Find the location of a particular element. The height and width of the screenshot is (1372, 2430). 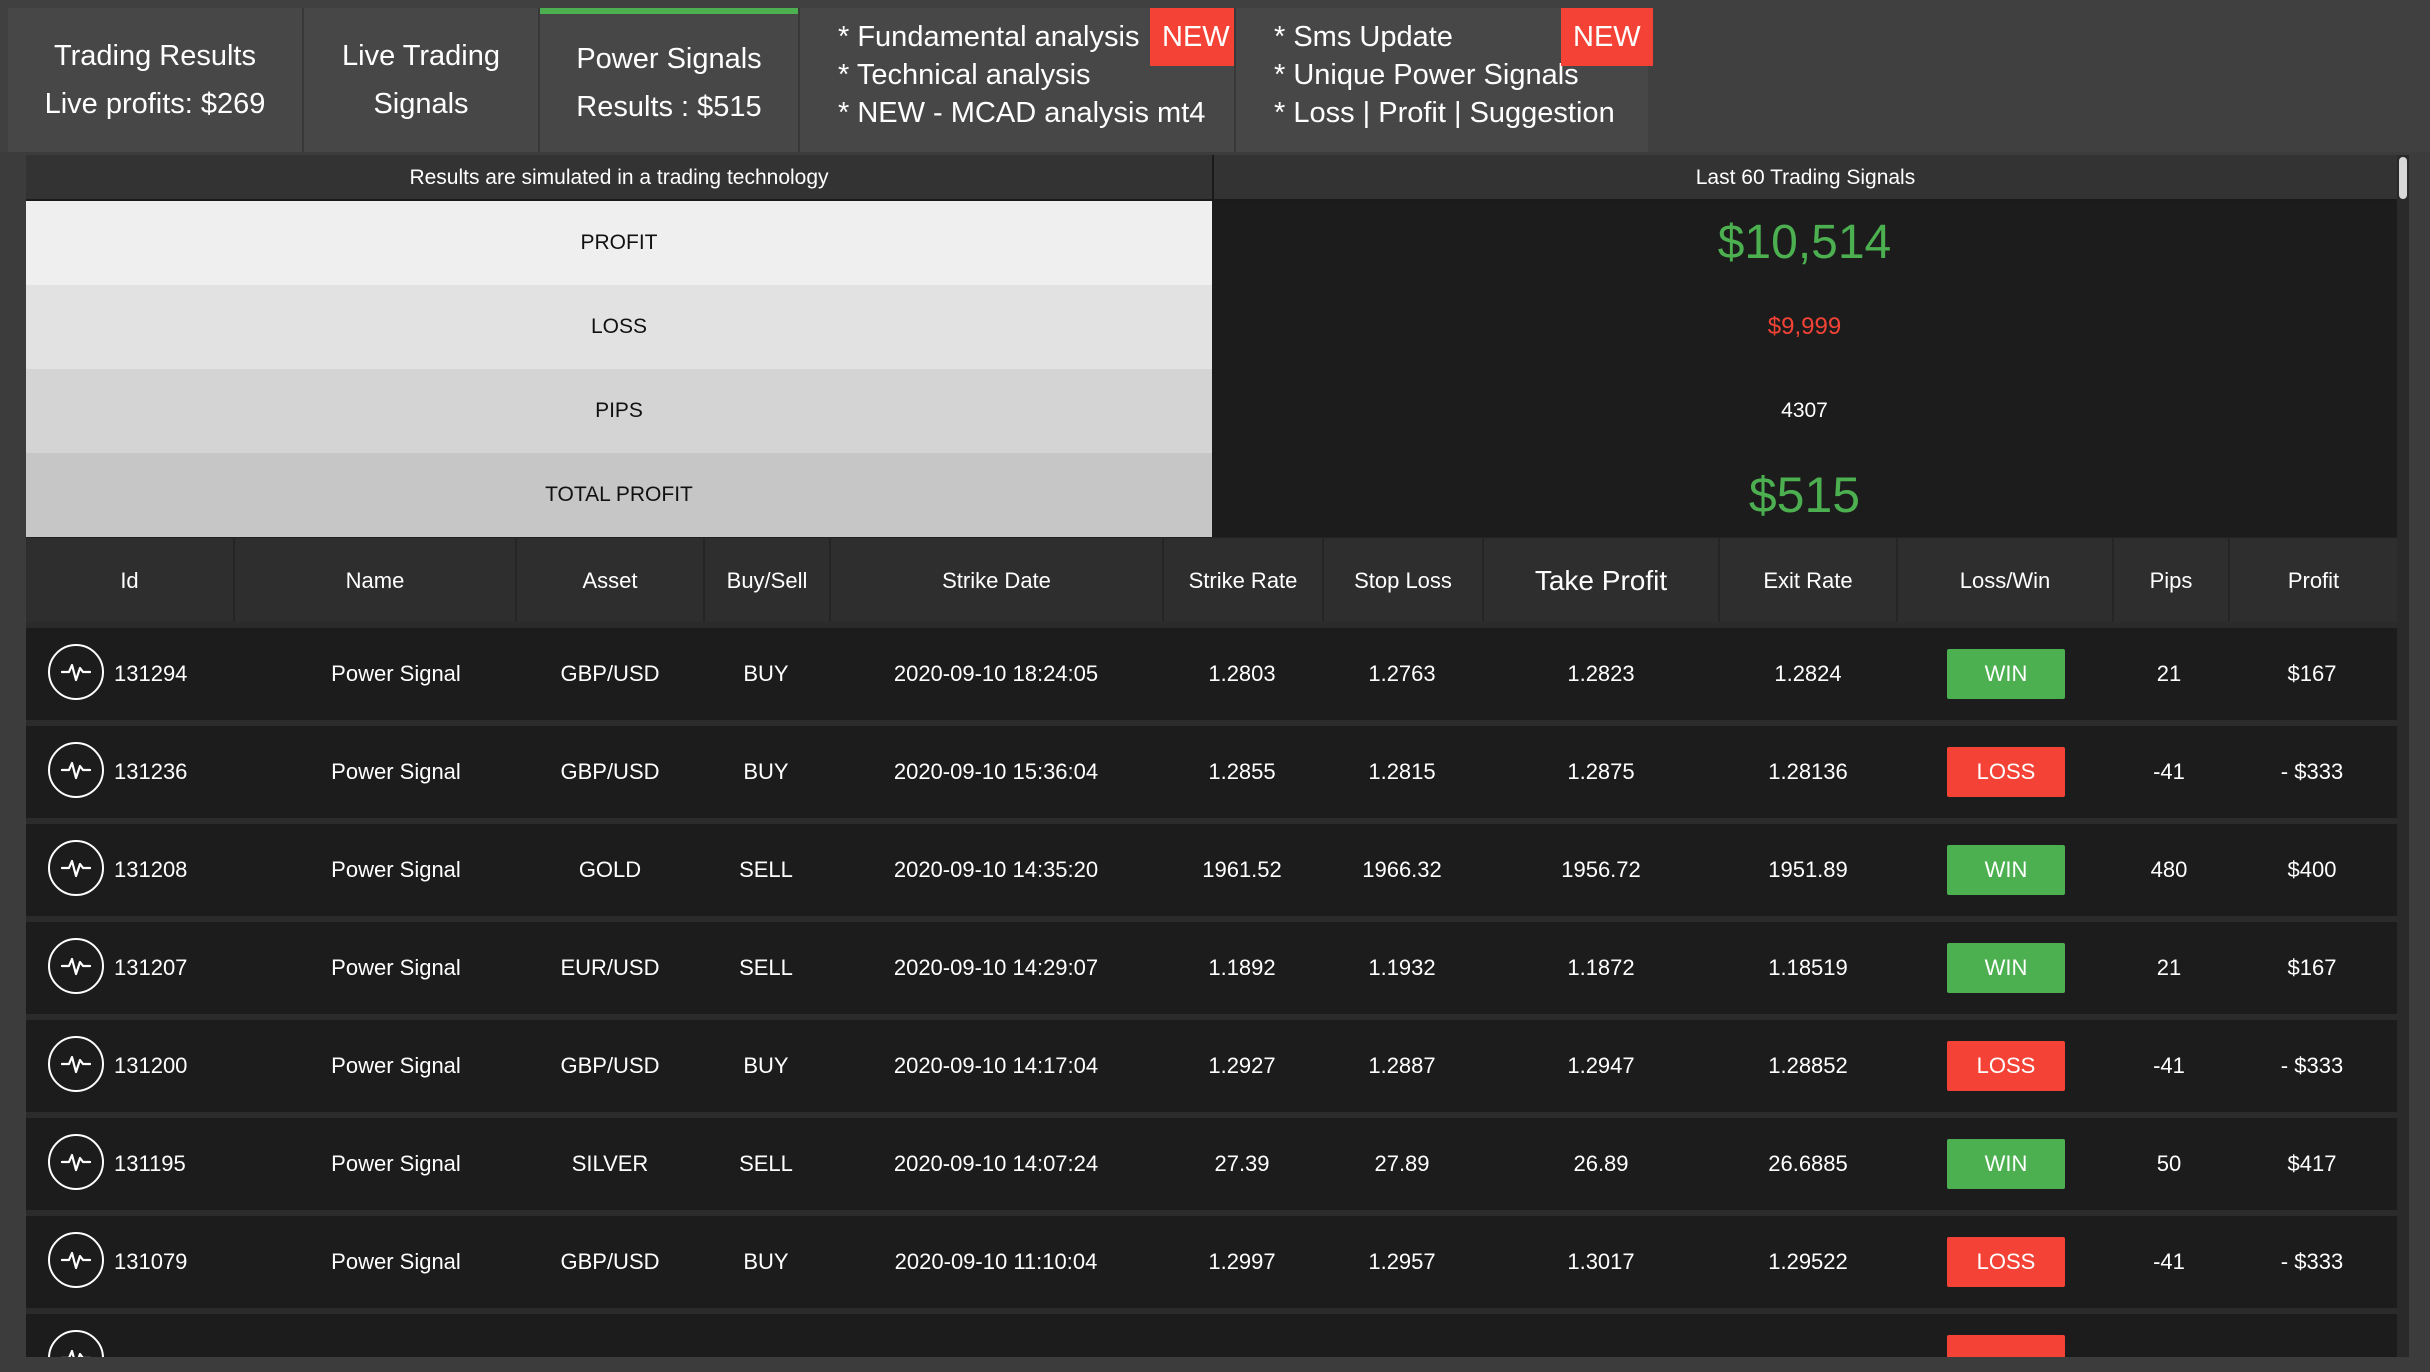

profit-value-cell: $10,514 is located at coordinates (1804, 243).